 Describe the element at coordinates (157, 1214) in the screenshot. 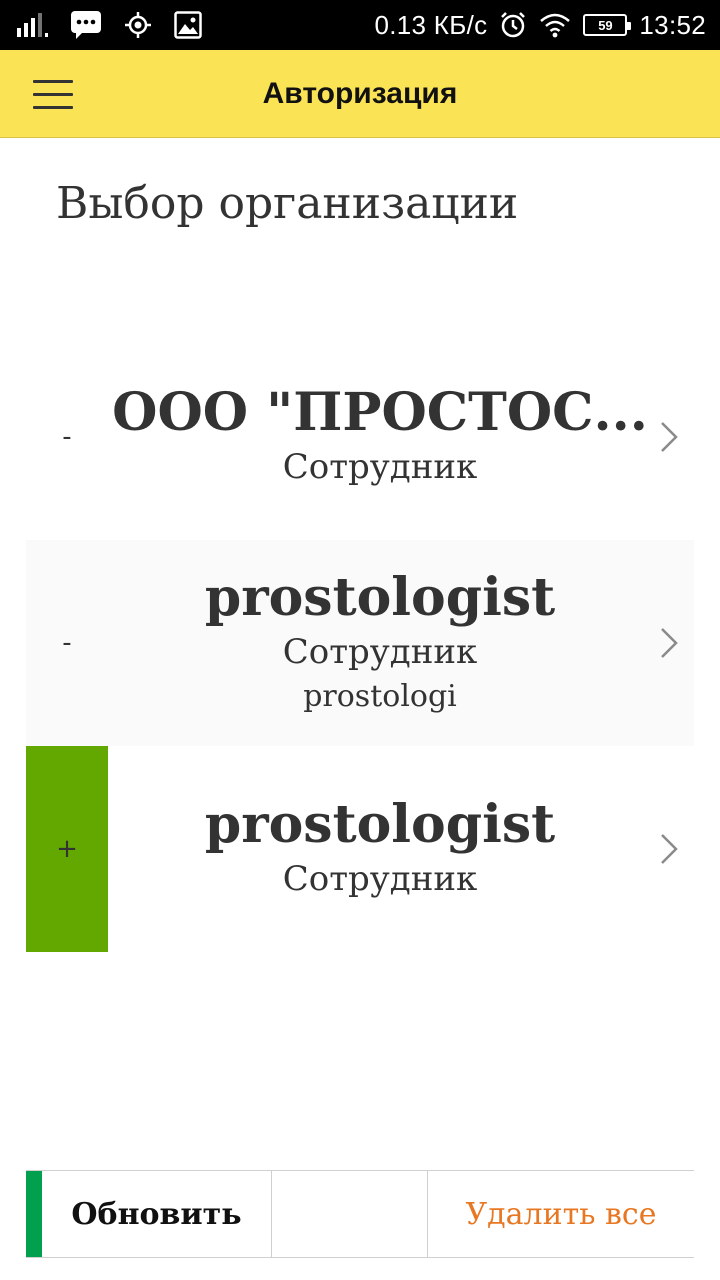

I see `refresh-button: Обновить` at that location.